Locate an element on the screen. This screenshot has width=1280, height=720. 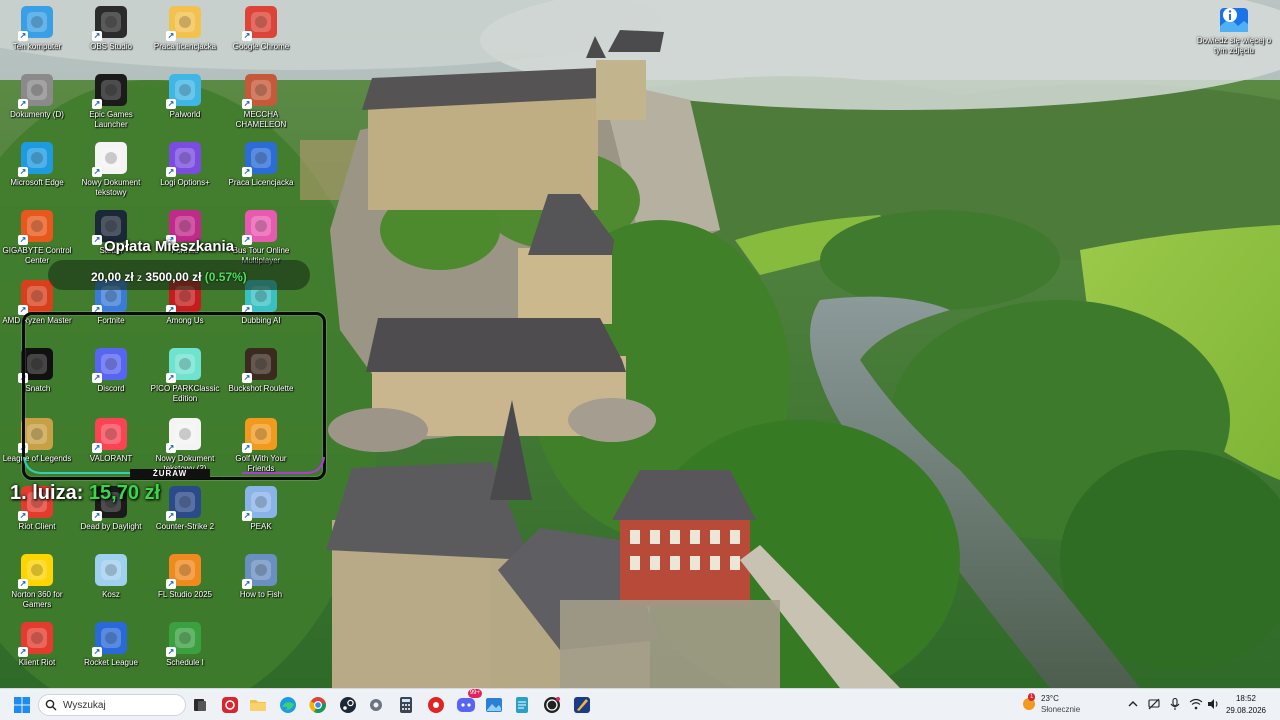
desktop-icon-label: Nowy Dokument tekstowy is located at coordinates (111, 187).